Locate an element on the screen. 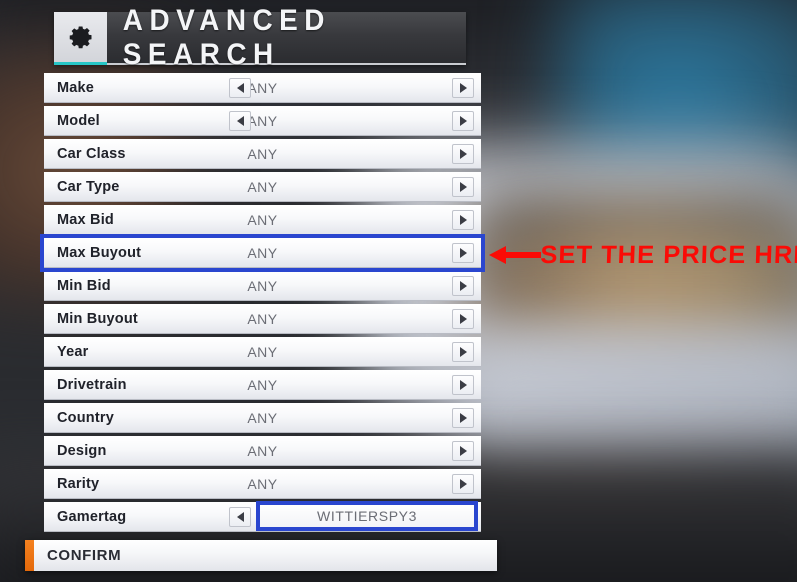  advanced-search-header: ADVANCED SEARCH is located at coordinates (260, 37).